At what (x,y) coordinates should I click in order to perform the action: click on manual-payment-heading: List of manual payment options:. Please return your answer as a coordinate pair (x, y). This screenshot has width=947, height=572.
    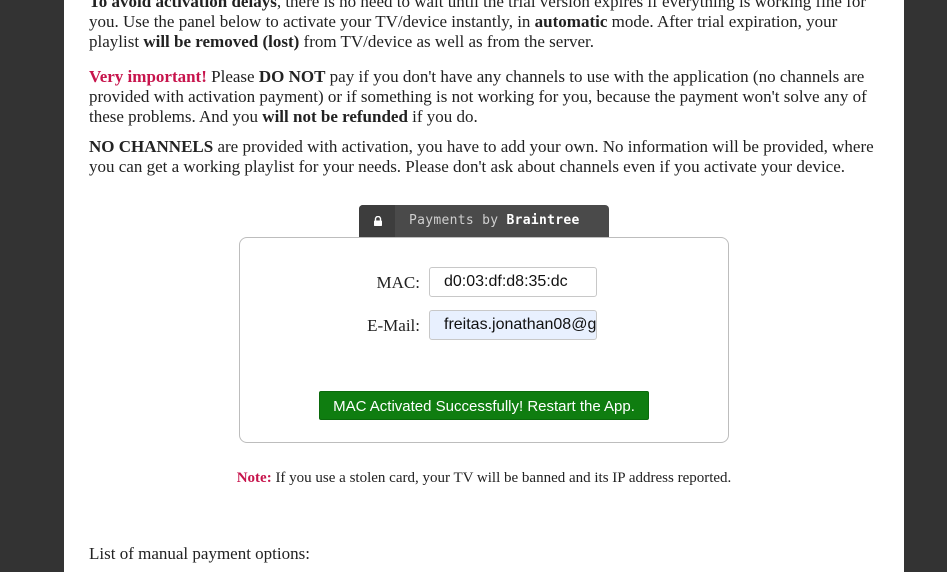
    Looking at the image, I should click on (199, 553).